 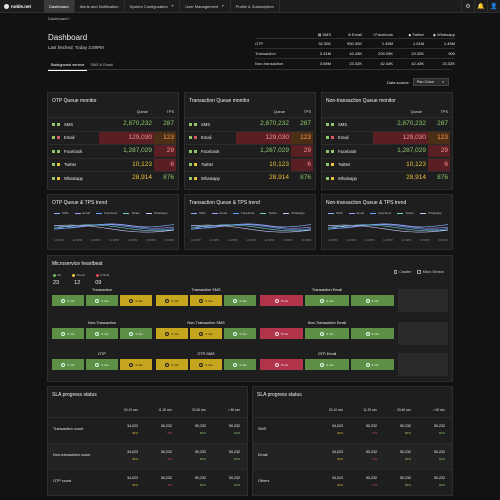 What do you see at coordinates (306, 240) in the screenshot?
I see `trend-tick-label: 15:00PM` at bounding box center [306, 240].